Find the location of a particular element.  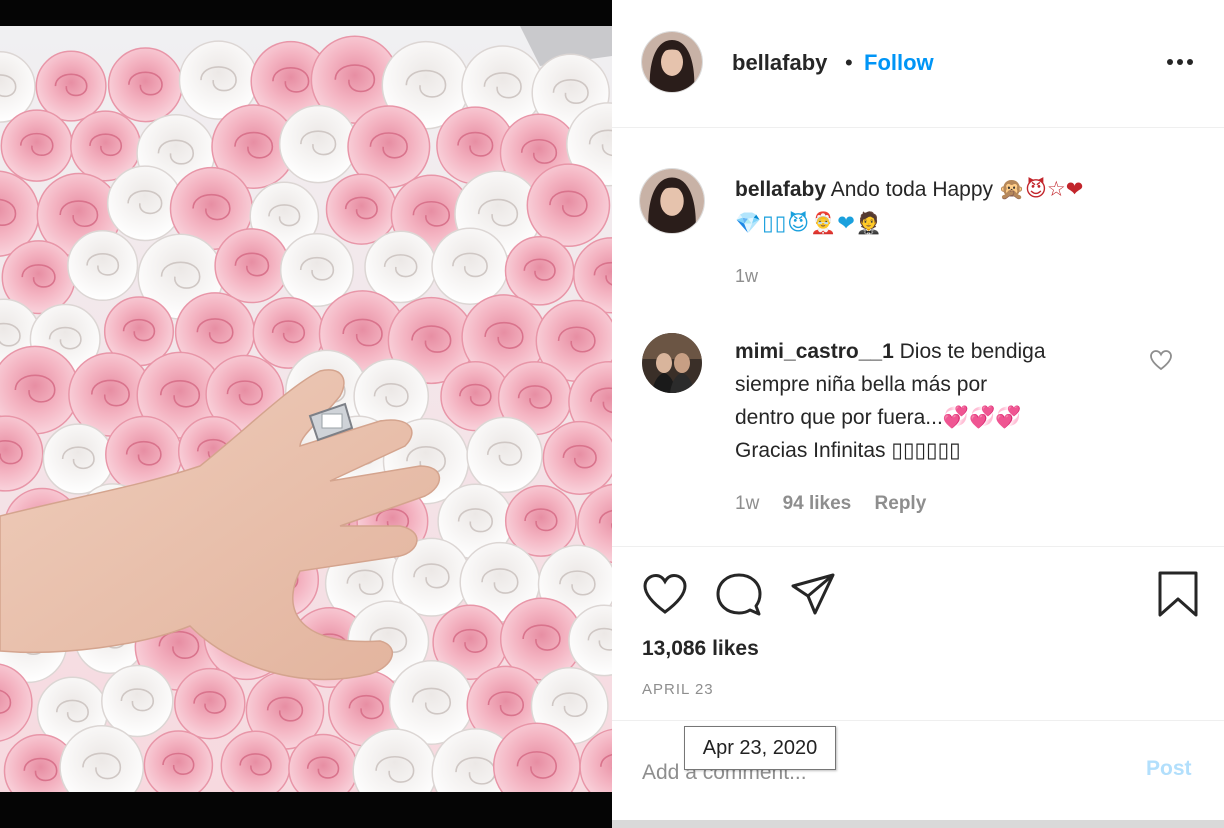

heart-outline-icon is located at coordinates (1161, 360).